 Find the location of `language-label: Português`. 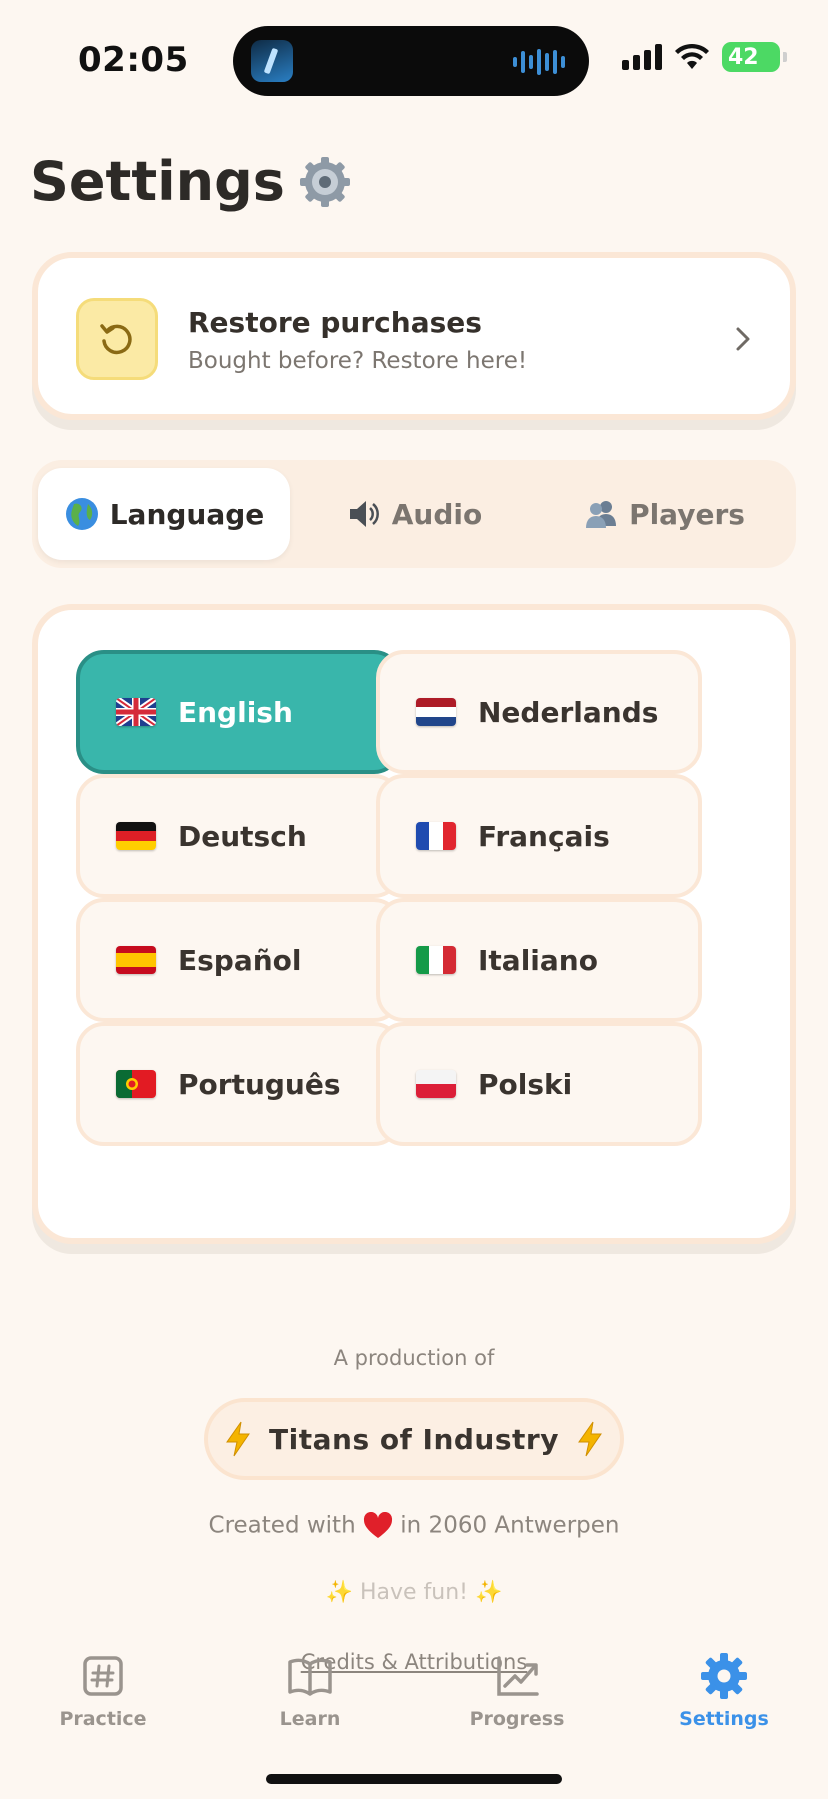

language-label: Português is located at coordinates (259, 1084).